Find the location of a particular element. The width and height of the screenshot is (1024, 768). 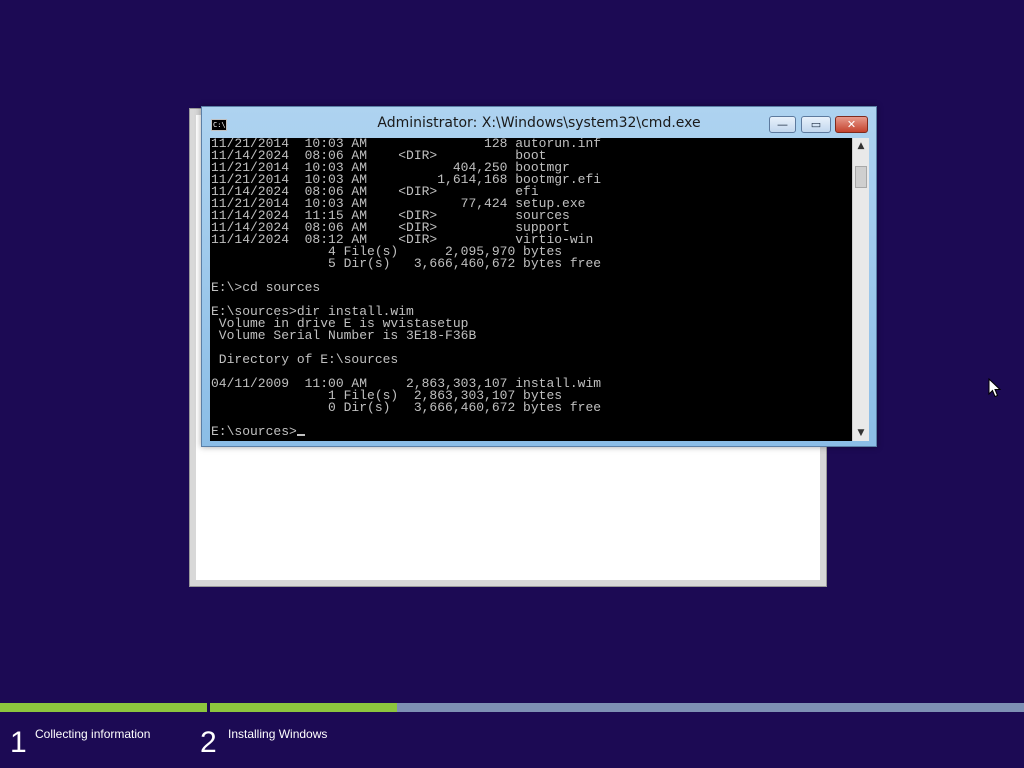

step-label: Installing Windows is located at coordinates (278, 734).